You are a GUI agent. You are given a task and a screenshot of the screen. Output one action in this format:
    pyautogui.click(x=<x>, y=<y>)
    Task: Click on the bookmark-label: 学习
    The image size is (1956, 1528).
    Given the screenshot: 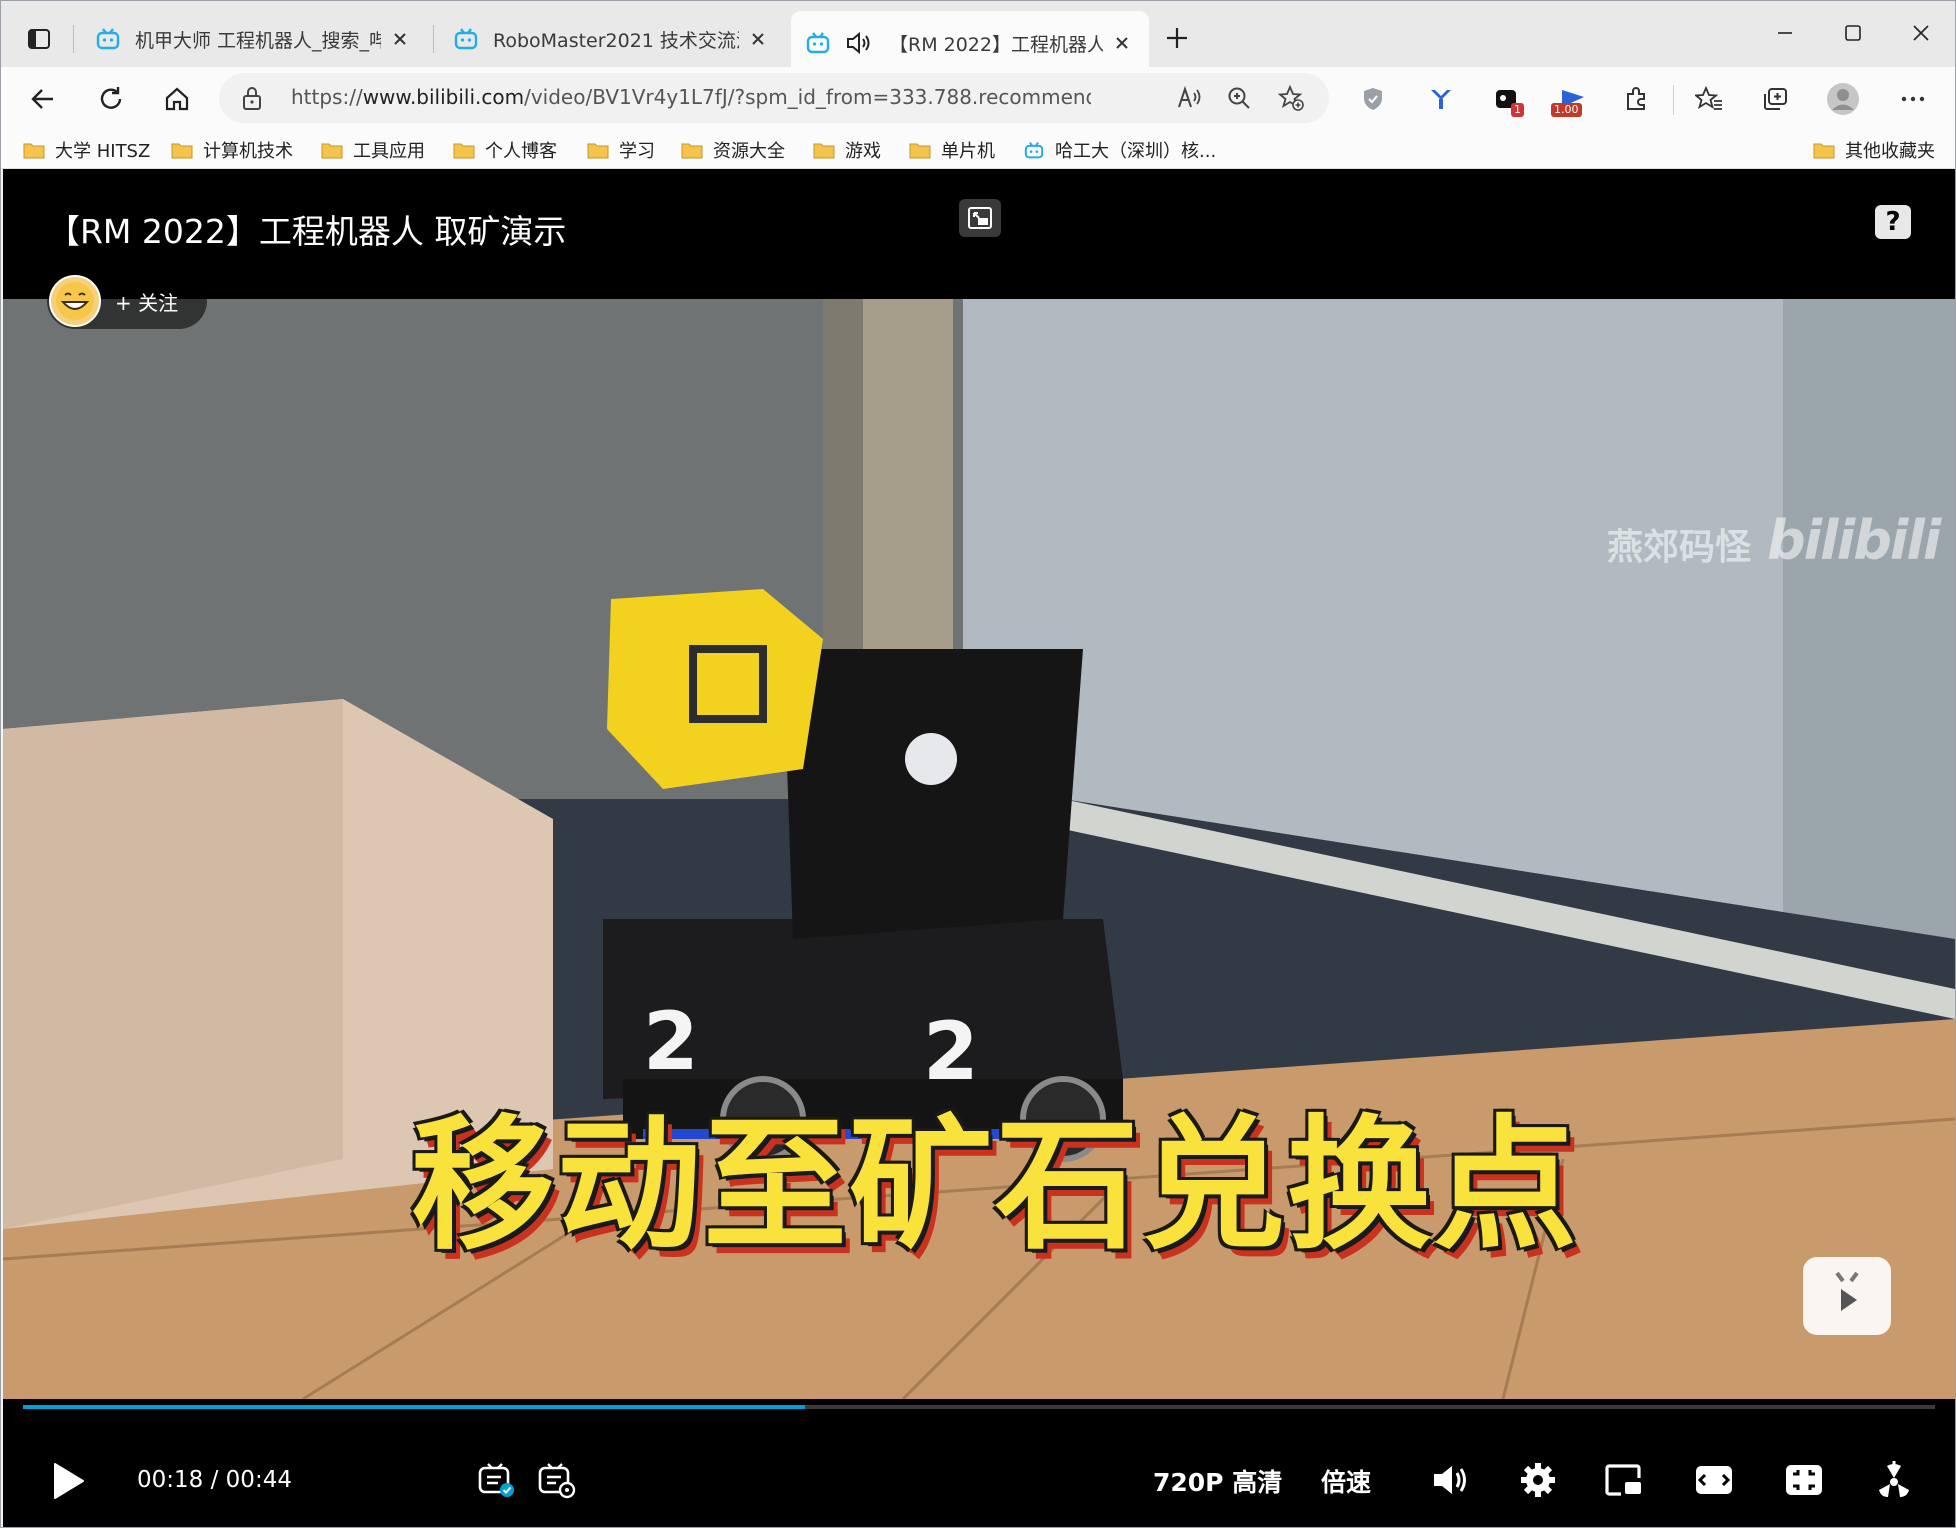 What is the action you would take?
    pyautogui.click(x=637, y=151)
    